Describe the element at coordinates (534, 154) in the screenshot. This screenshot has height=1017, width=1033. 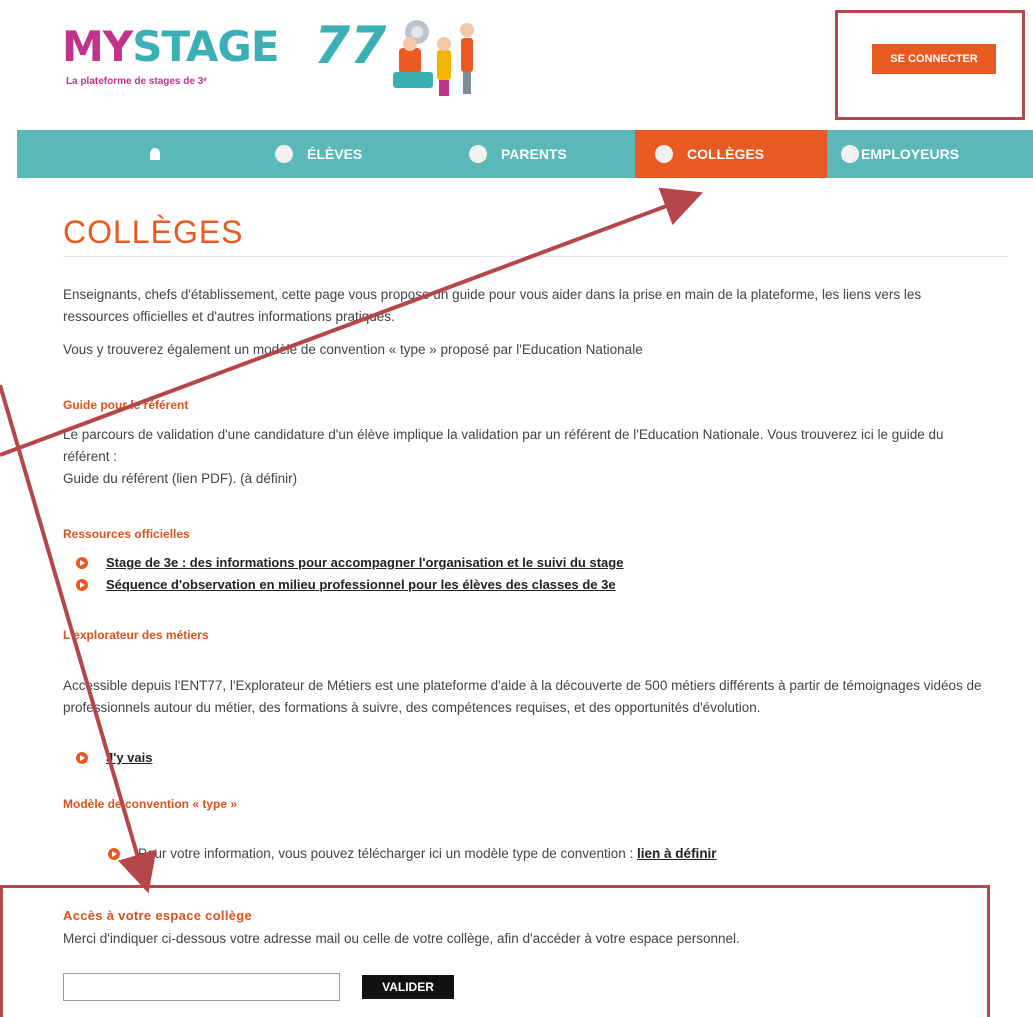
I see `nav-parents-label: PARENTS` at that location.